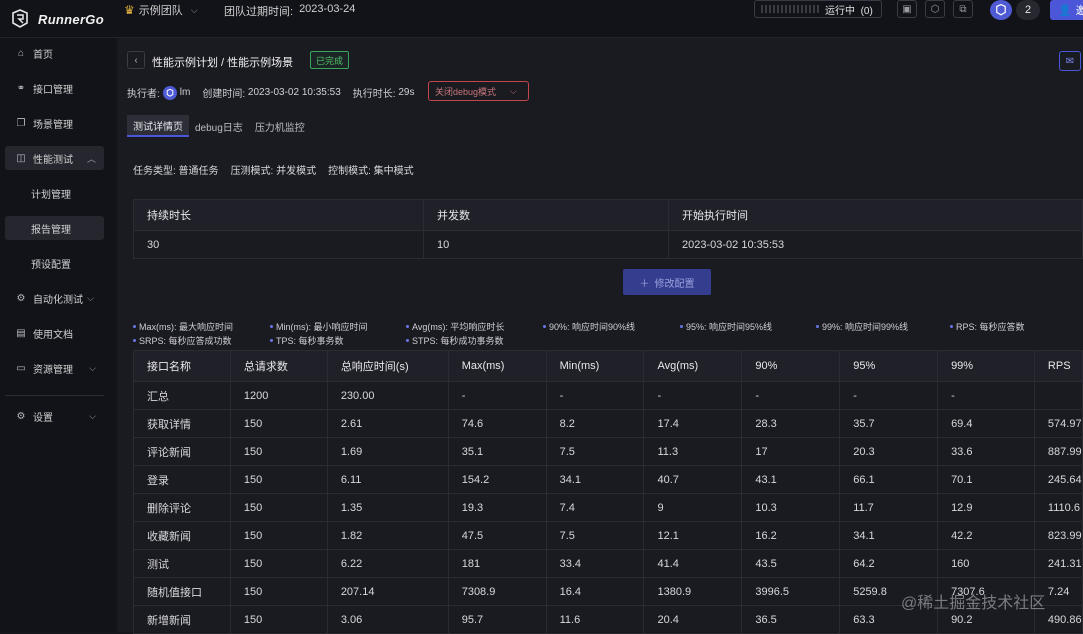 This screenshot has height=634, width=1083. Describe the element at coordinates (1001, 10) in the screenshot. I see `team-avatar` at that location.